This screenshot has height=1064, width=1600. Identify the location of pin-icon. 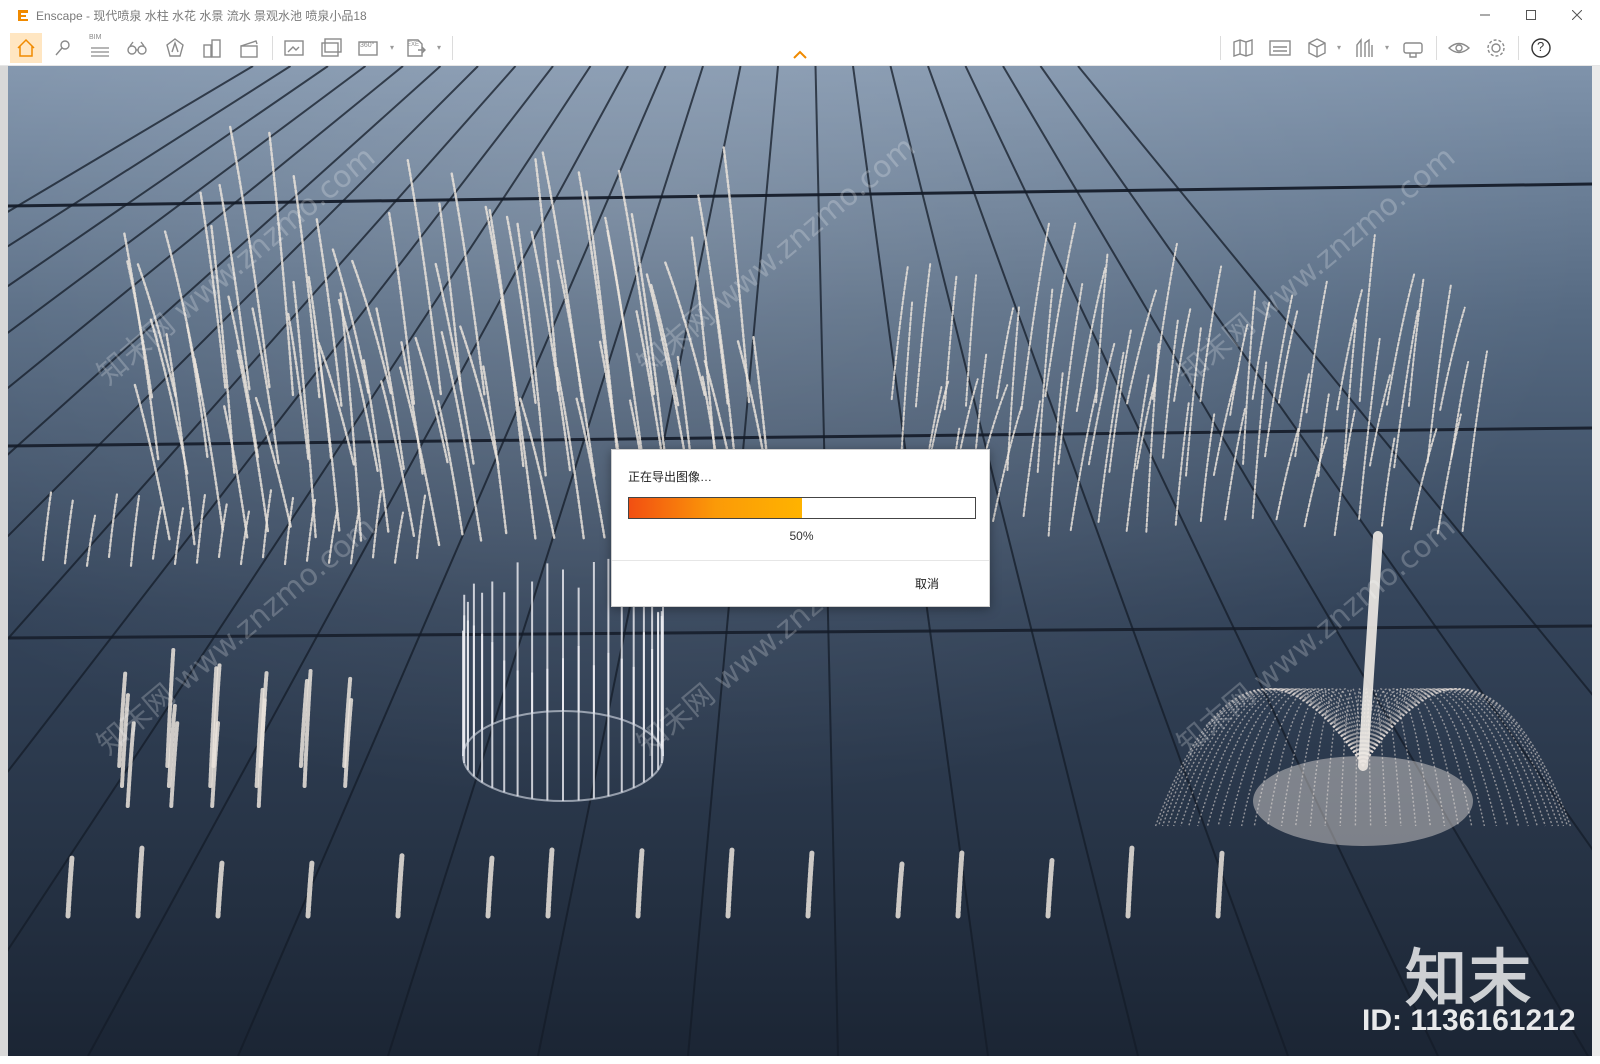
(63, 48).